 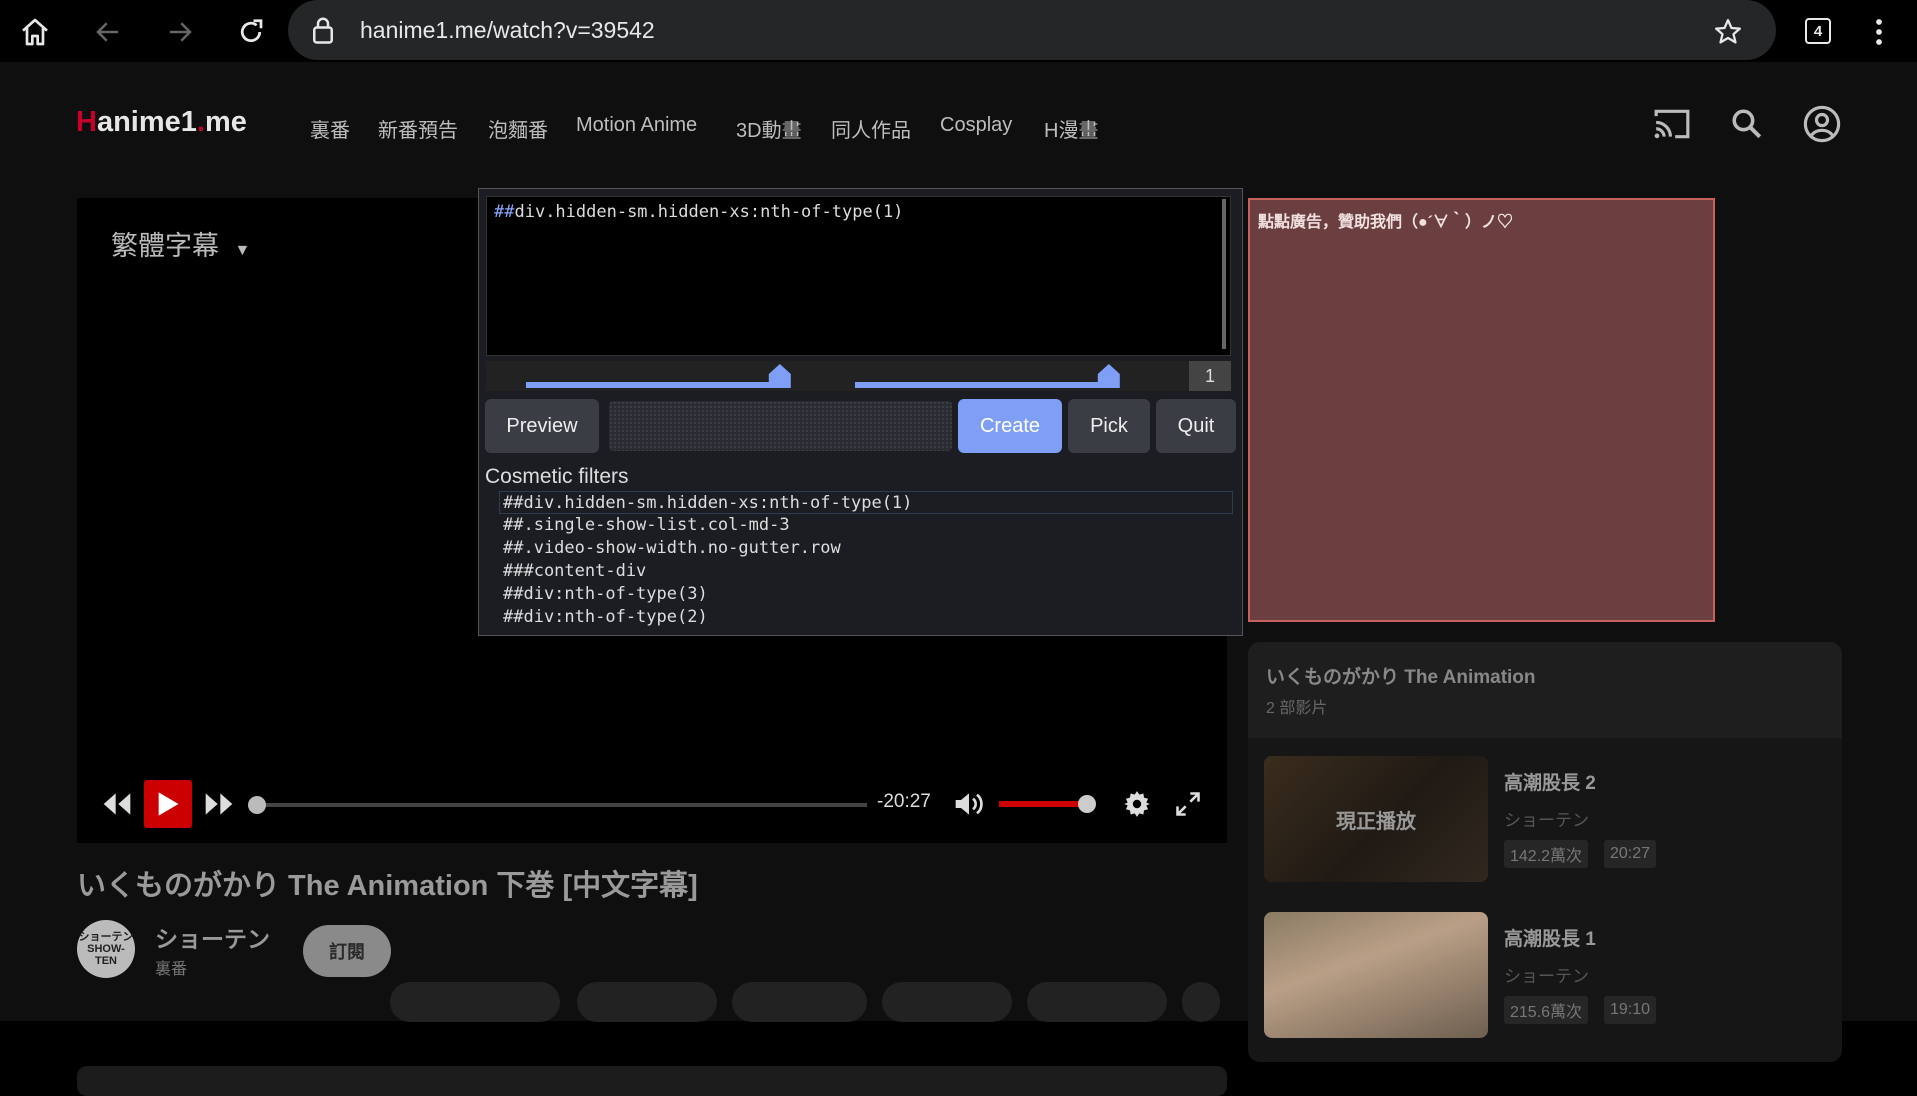 I want to click on volume-slider, so click(x=1043, y=804).